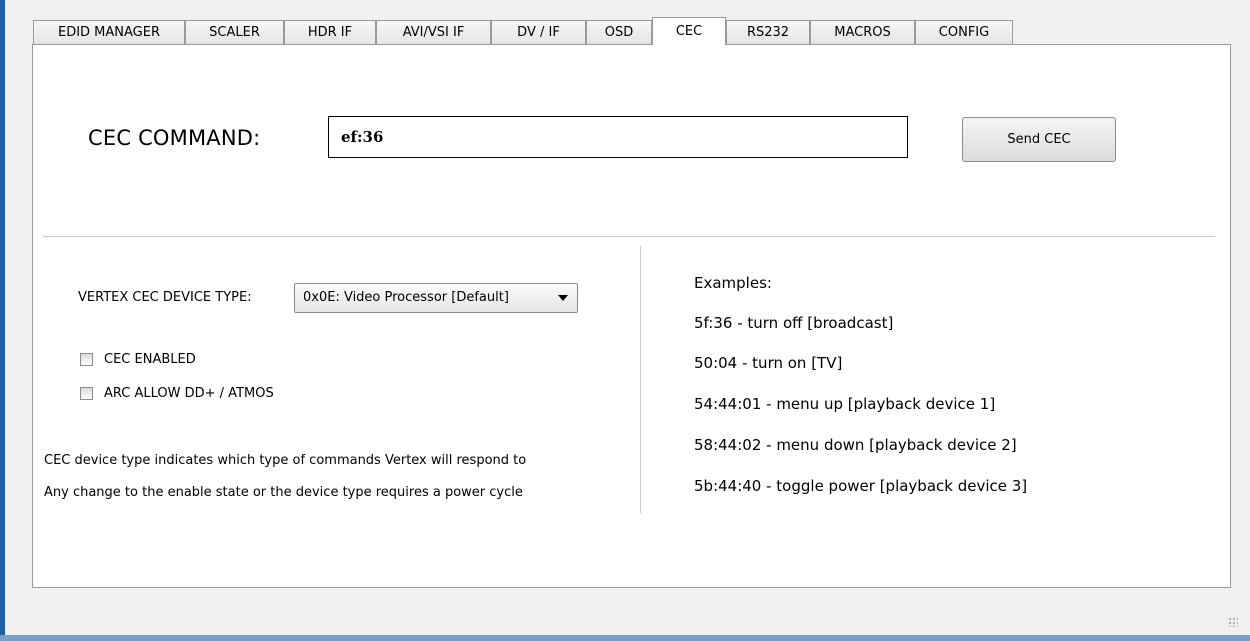  I want to click on resize-grip-icon, so click(1233, 622).